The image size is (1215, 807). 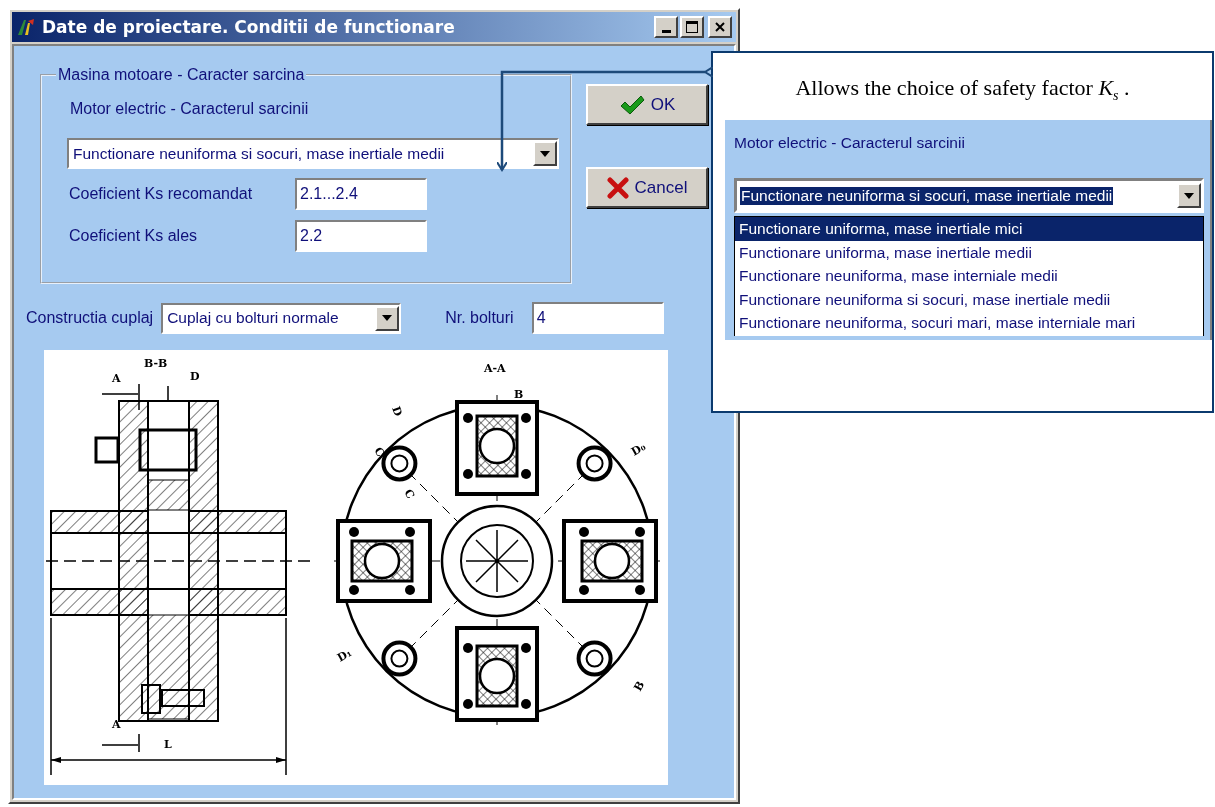 What do you see at coordinates (638, 449) in the screenshot?
I see `drawing-label: D₀` at bounding box center [638, 449].